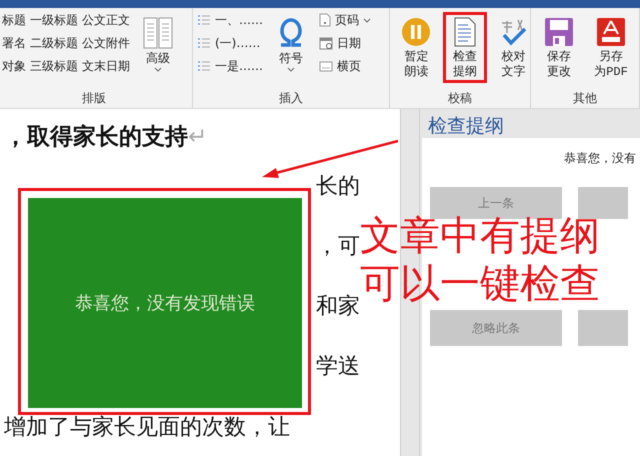 The image size is (640, 456). What do you see at coordinates (106, 43) in the screenshot?
I see `style-option: 公文附件` at bounding box center [106, 43].